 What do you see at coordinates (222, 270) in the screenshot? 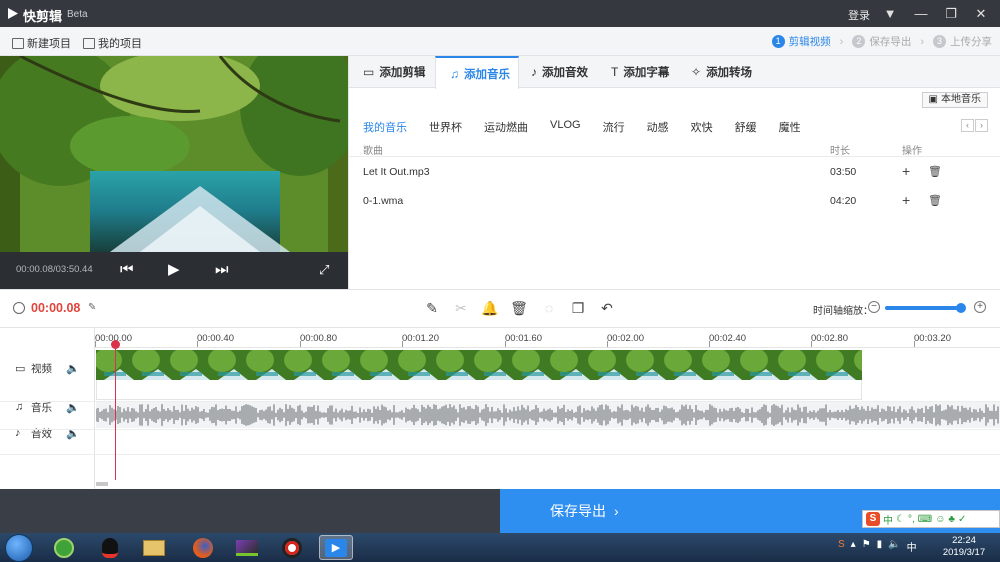
I see `next-frame-icon: ⏭` at bounding box center [222, 270].